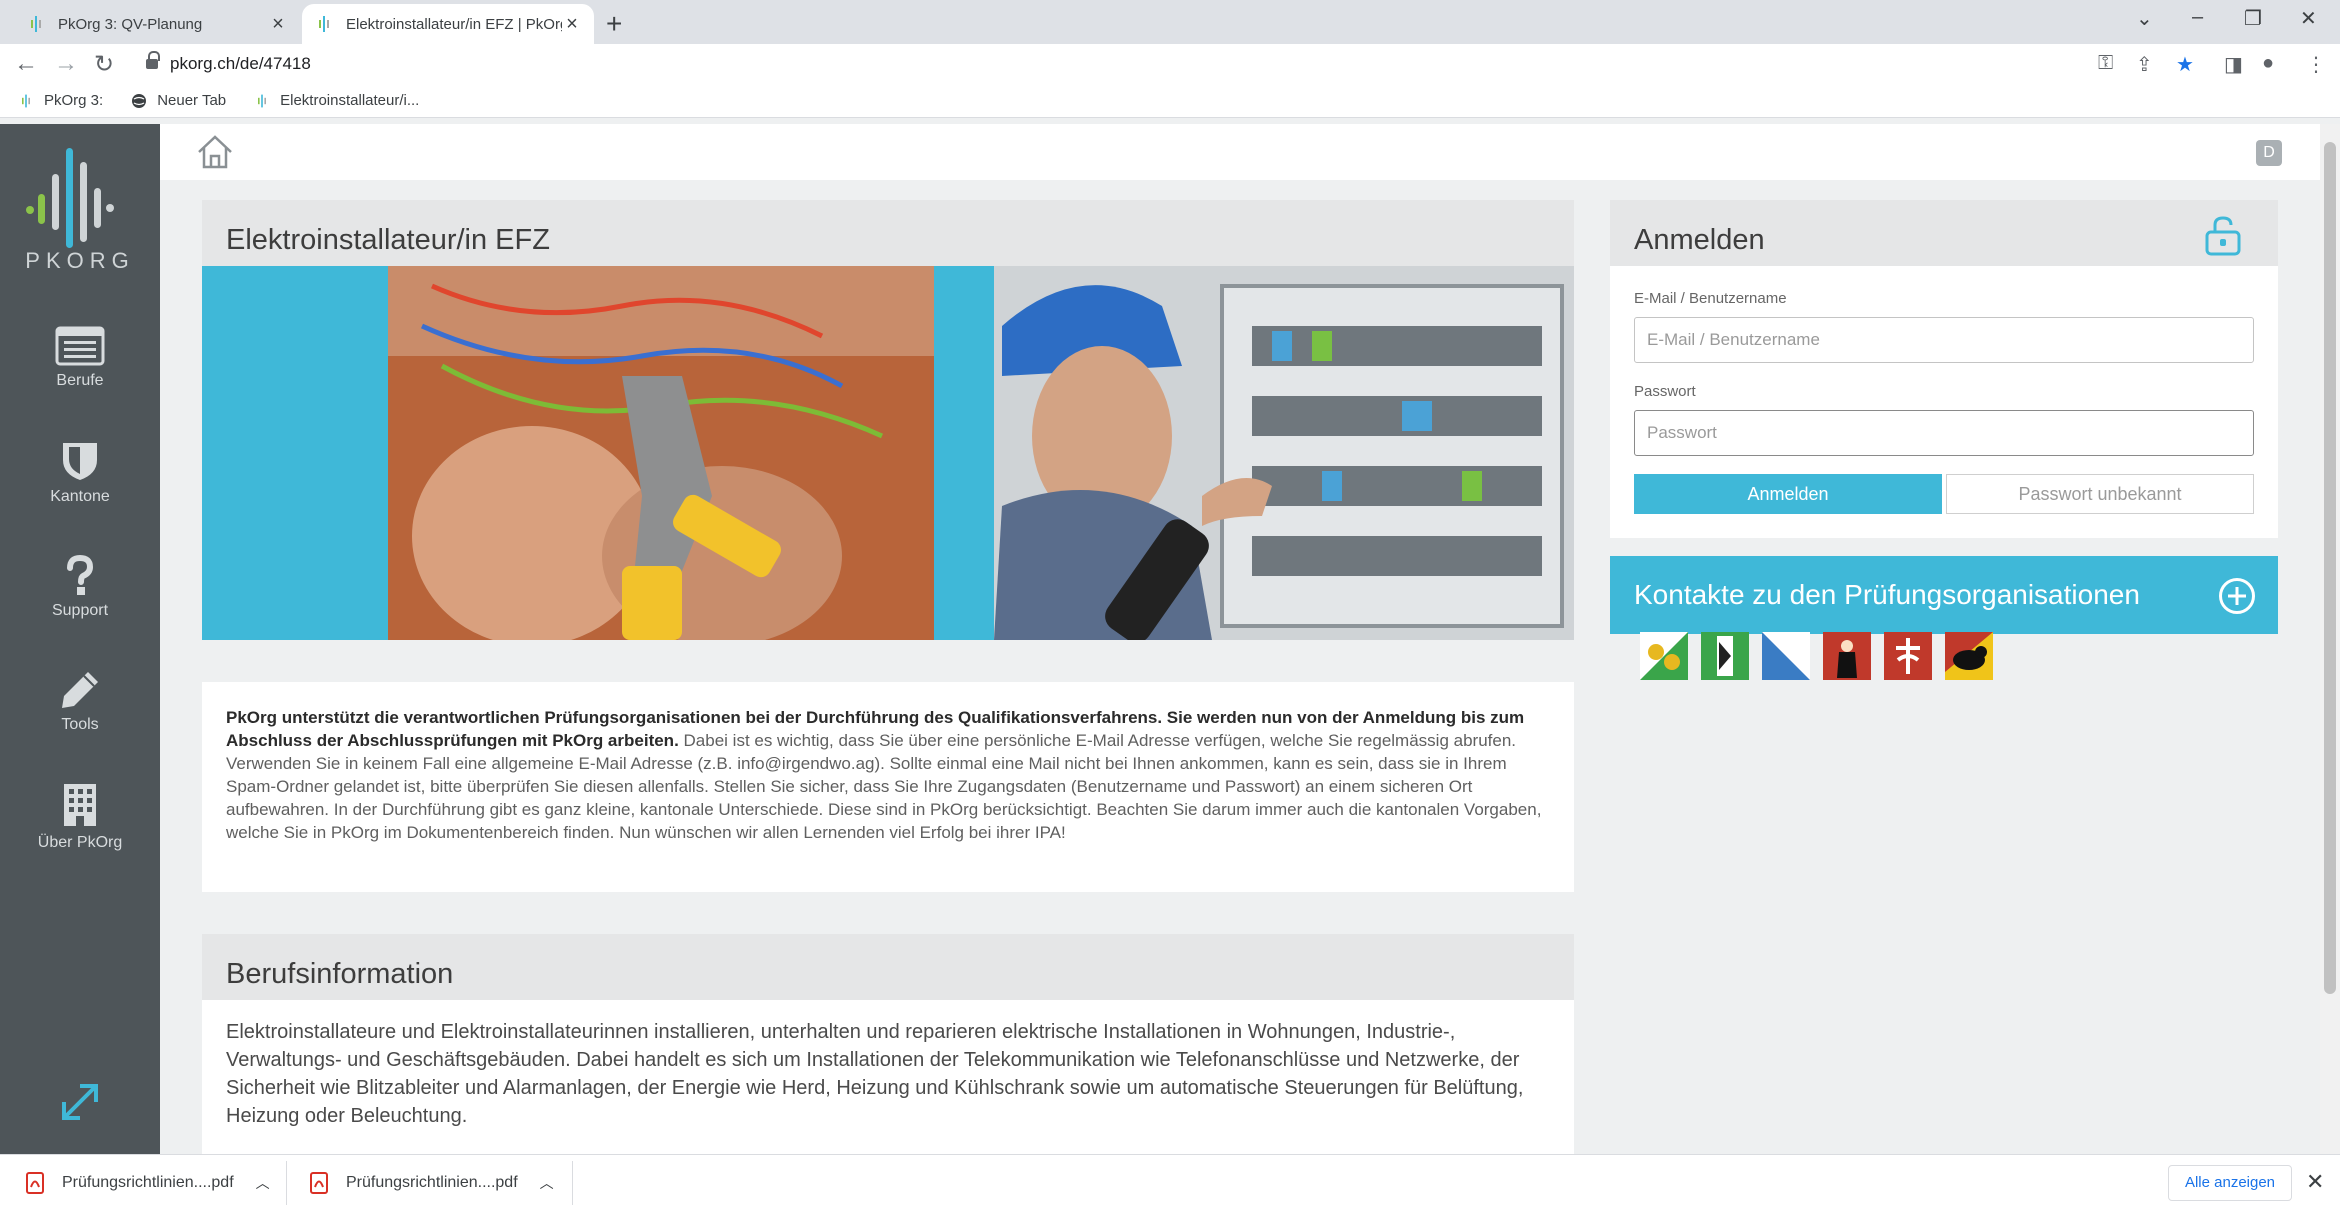  What do you see at coordinates (2144, 64) in the screenshot?
I see `share-icon: ⇪` at bounding box center [2144, 64].